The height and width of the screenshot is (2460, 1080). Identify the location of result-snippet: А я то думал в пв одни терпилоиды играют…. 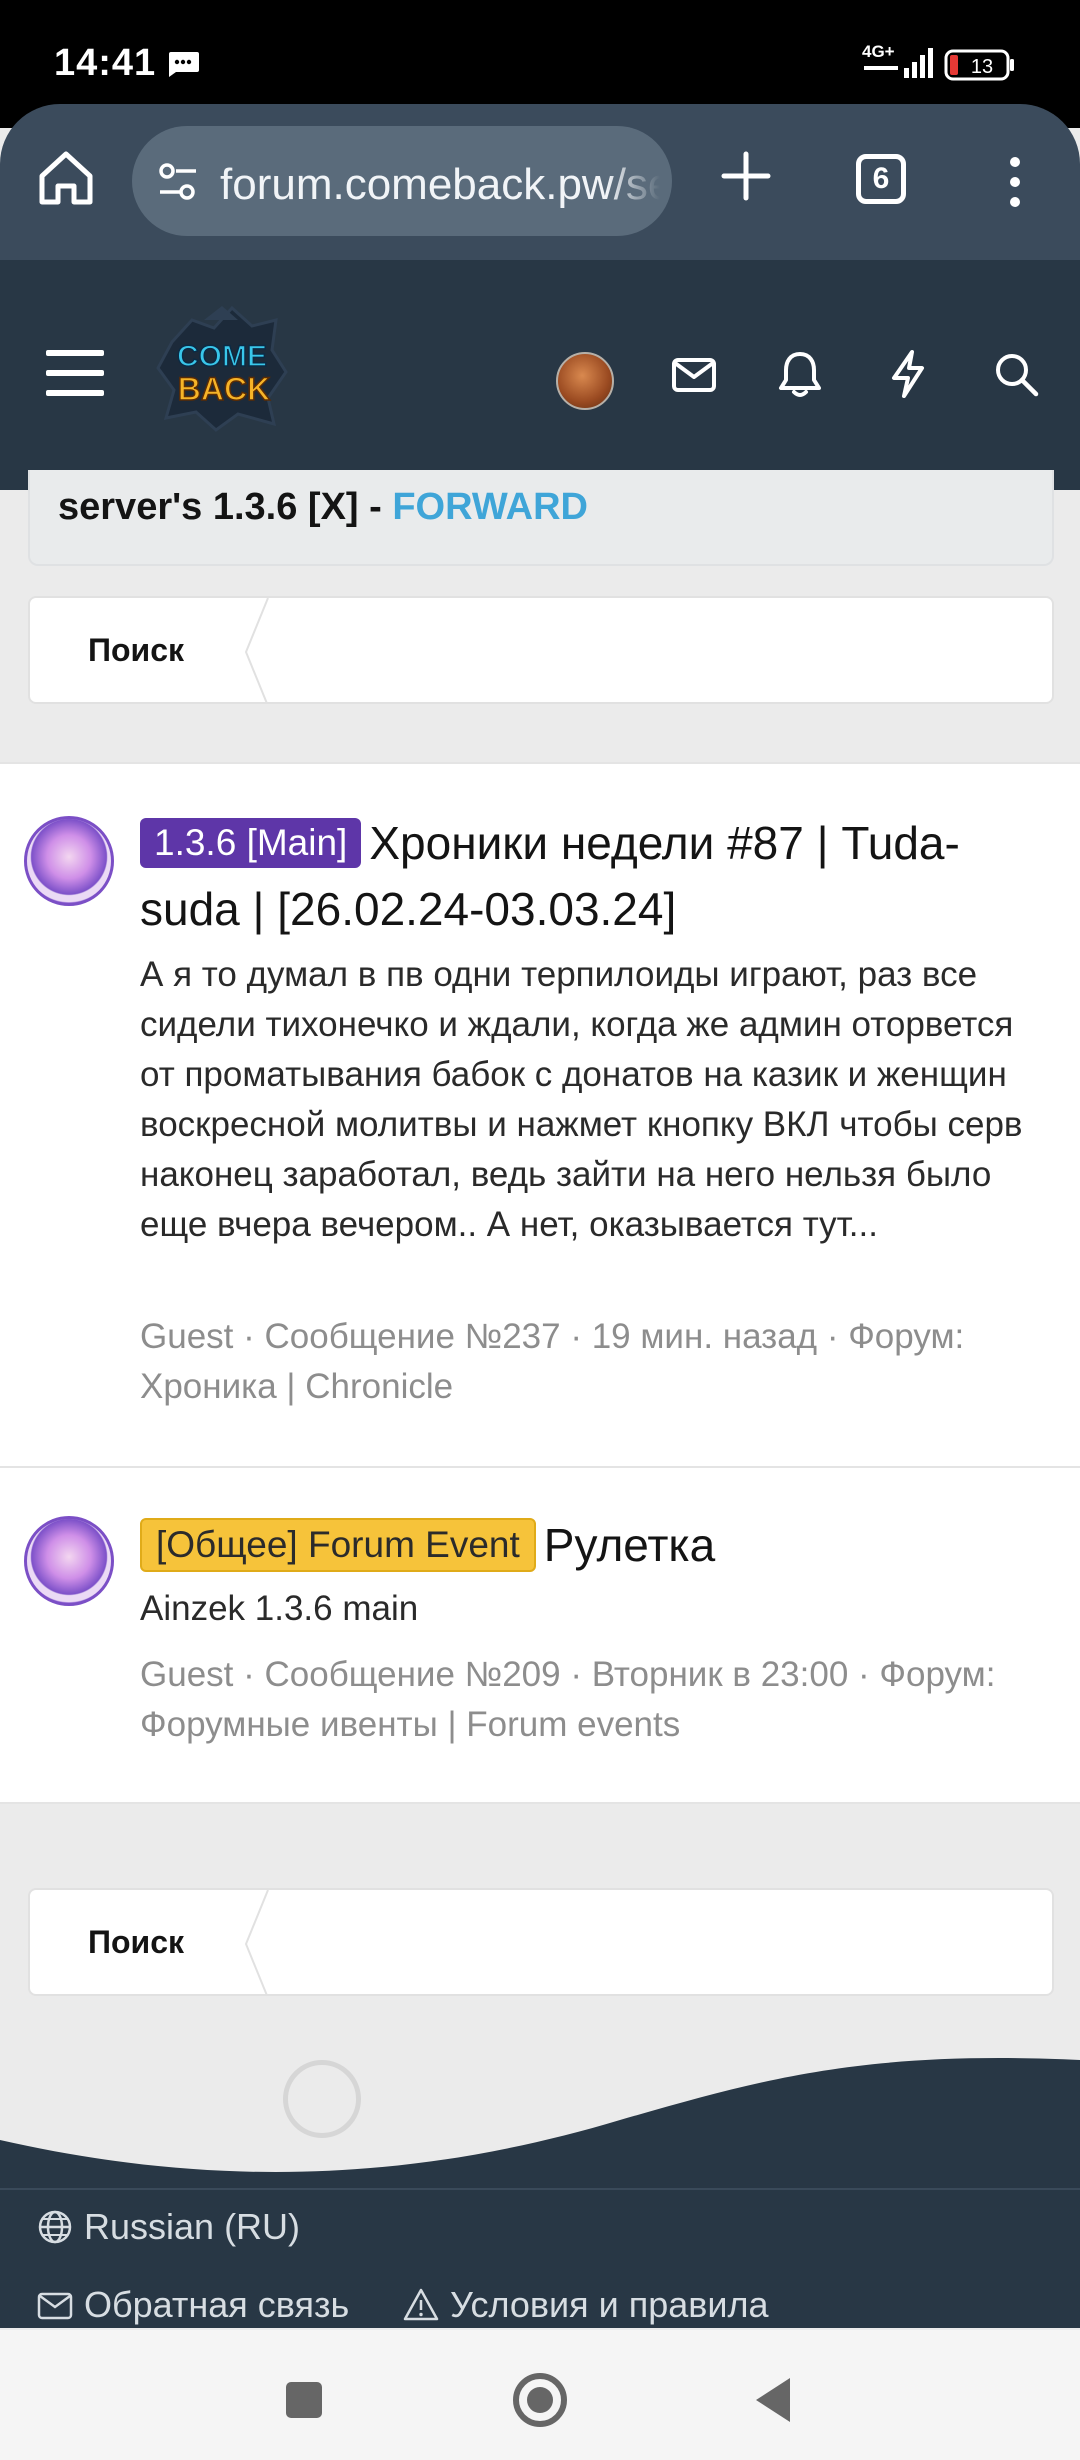
(581, 1099).